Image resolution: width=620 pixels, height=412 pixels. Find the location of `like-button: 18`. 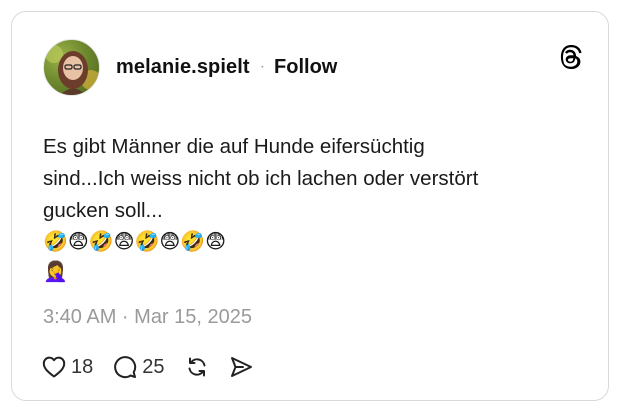

like-button: 18 is located at coordinates (67, 367).